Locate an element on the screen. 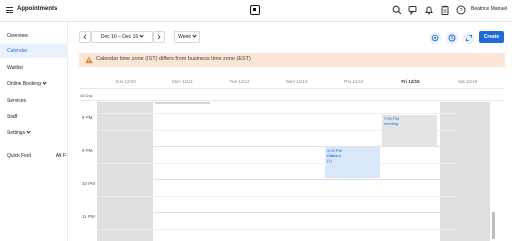 The height and width of the screenshot is (241, 512). sidebar-item-overview: Overview is located at coordinates (34, 36).